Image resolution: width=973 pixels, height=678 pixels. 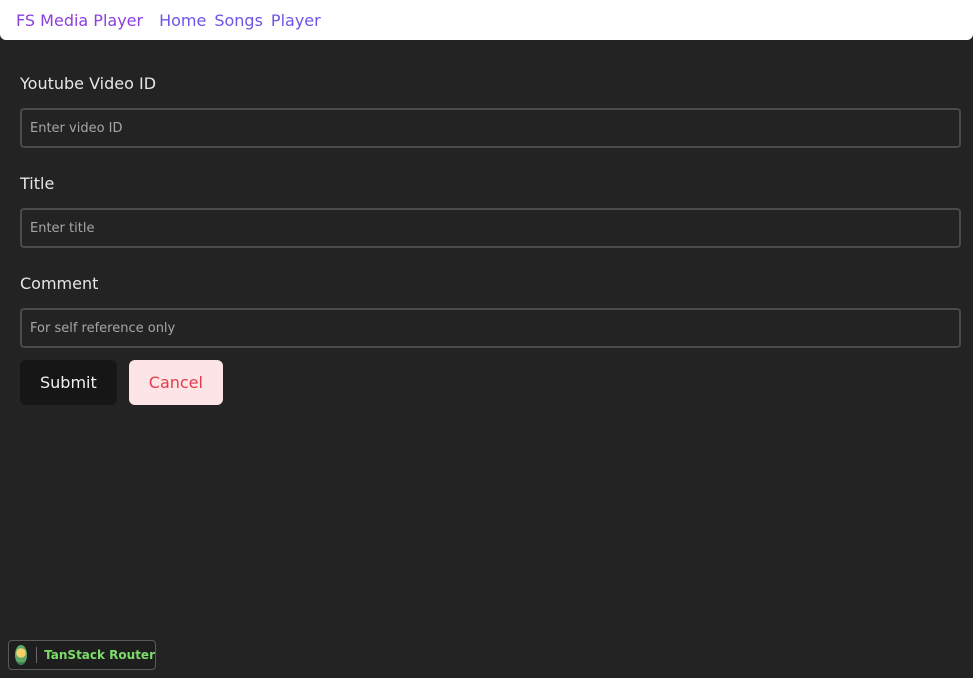 What do you see at coordinates (37, 183) in the screenshot?
I see `title-label: Title` at bounding box center [37, 183].